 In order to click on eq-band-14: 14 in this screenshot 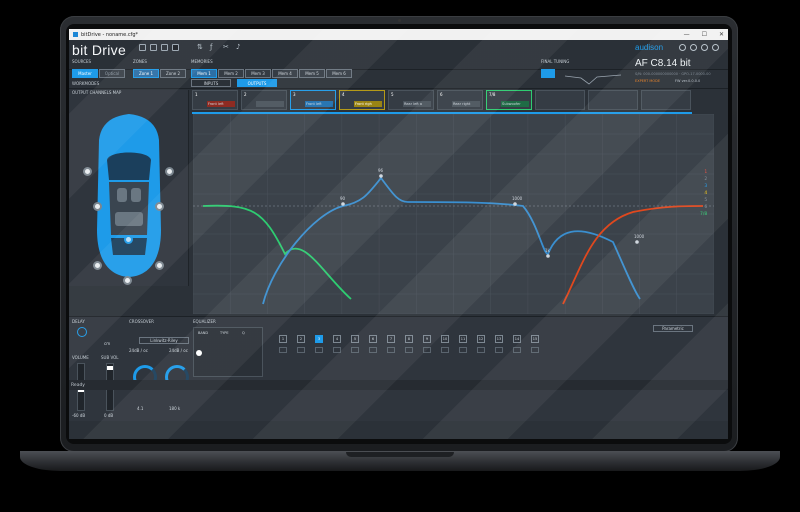, I will do `click(517, 339)`.